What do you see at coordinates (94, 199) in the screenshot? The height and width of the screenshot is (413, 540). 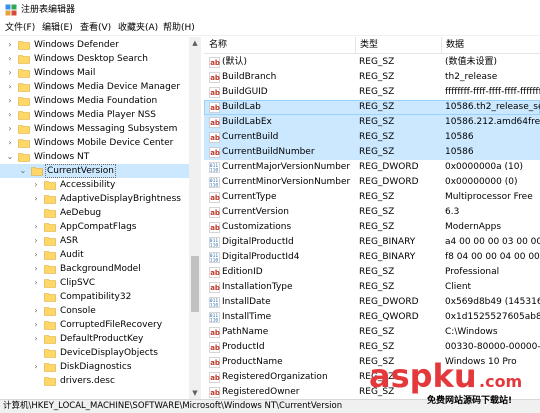 I see `tree-item: › AdaptiveDisplayBrightness` at bounding box center [94, 199].